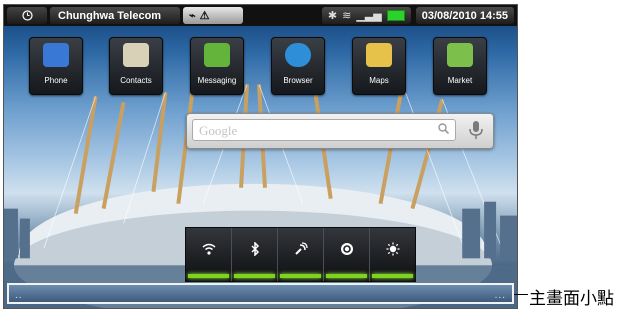  Describe the element at coordinates (324, 130) in the screenshot. I see `search-input: Google` at that location.